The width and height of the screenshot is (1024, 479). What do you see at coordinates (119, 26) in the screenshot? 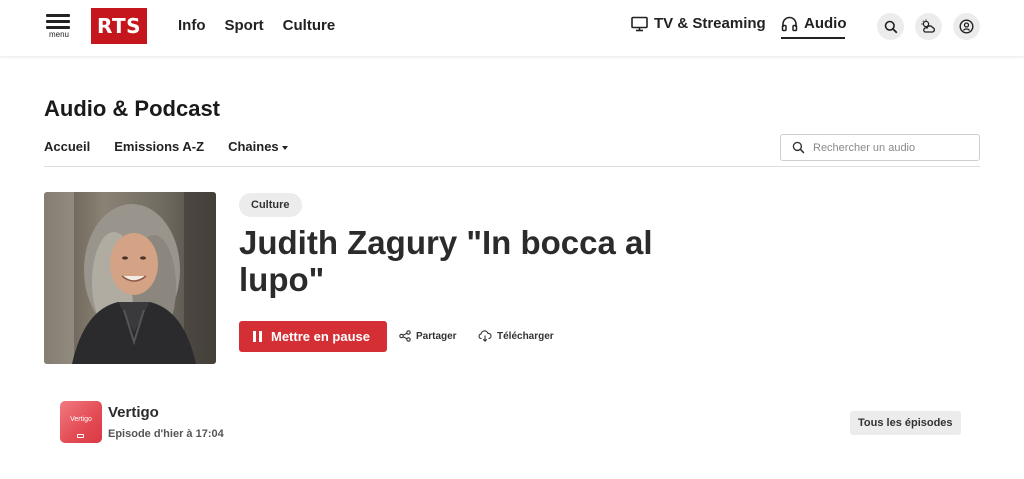
I see `rts-logo: RTS` at bounding box center [119, 26].